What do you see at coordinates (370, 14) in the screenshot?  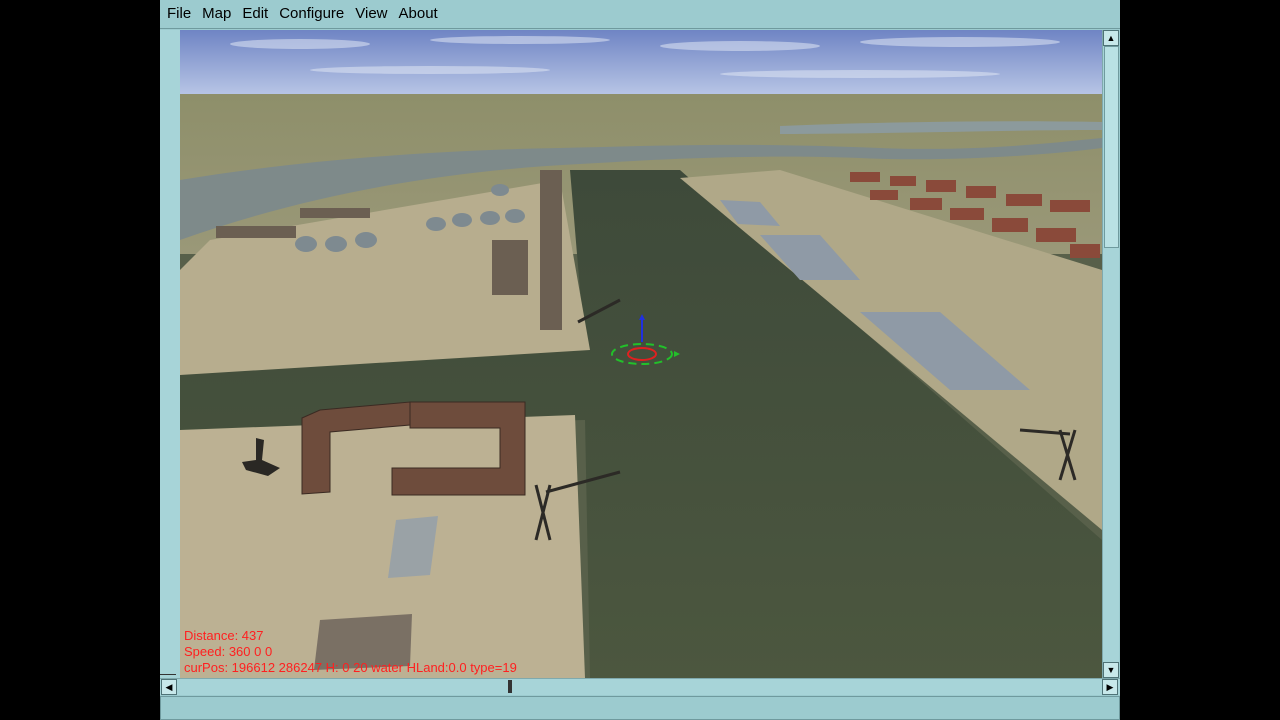 I see `menu-view: View` at bounding box center [370, 14].